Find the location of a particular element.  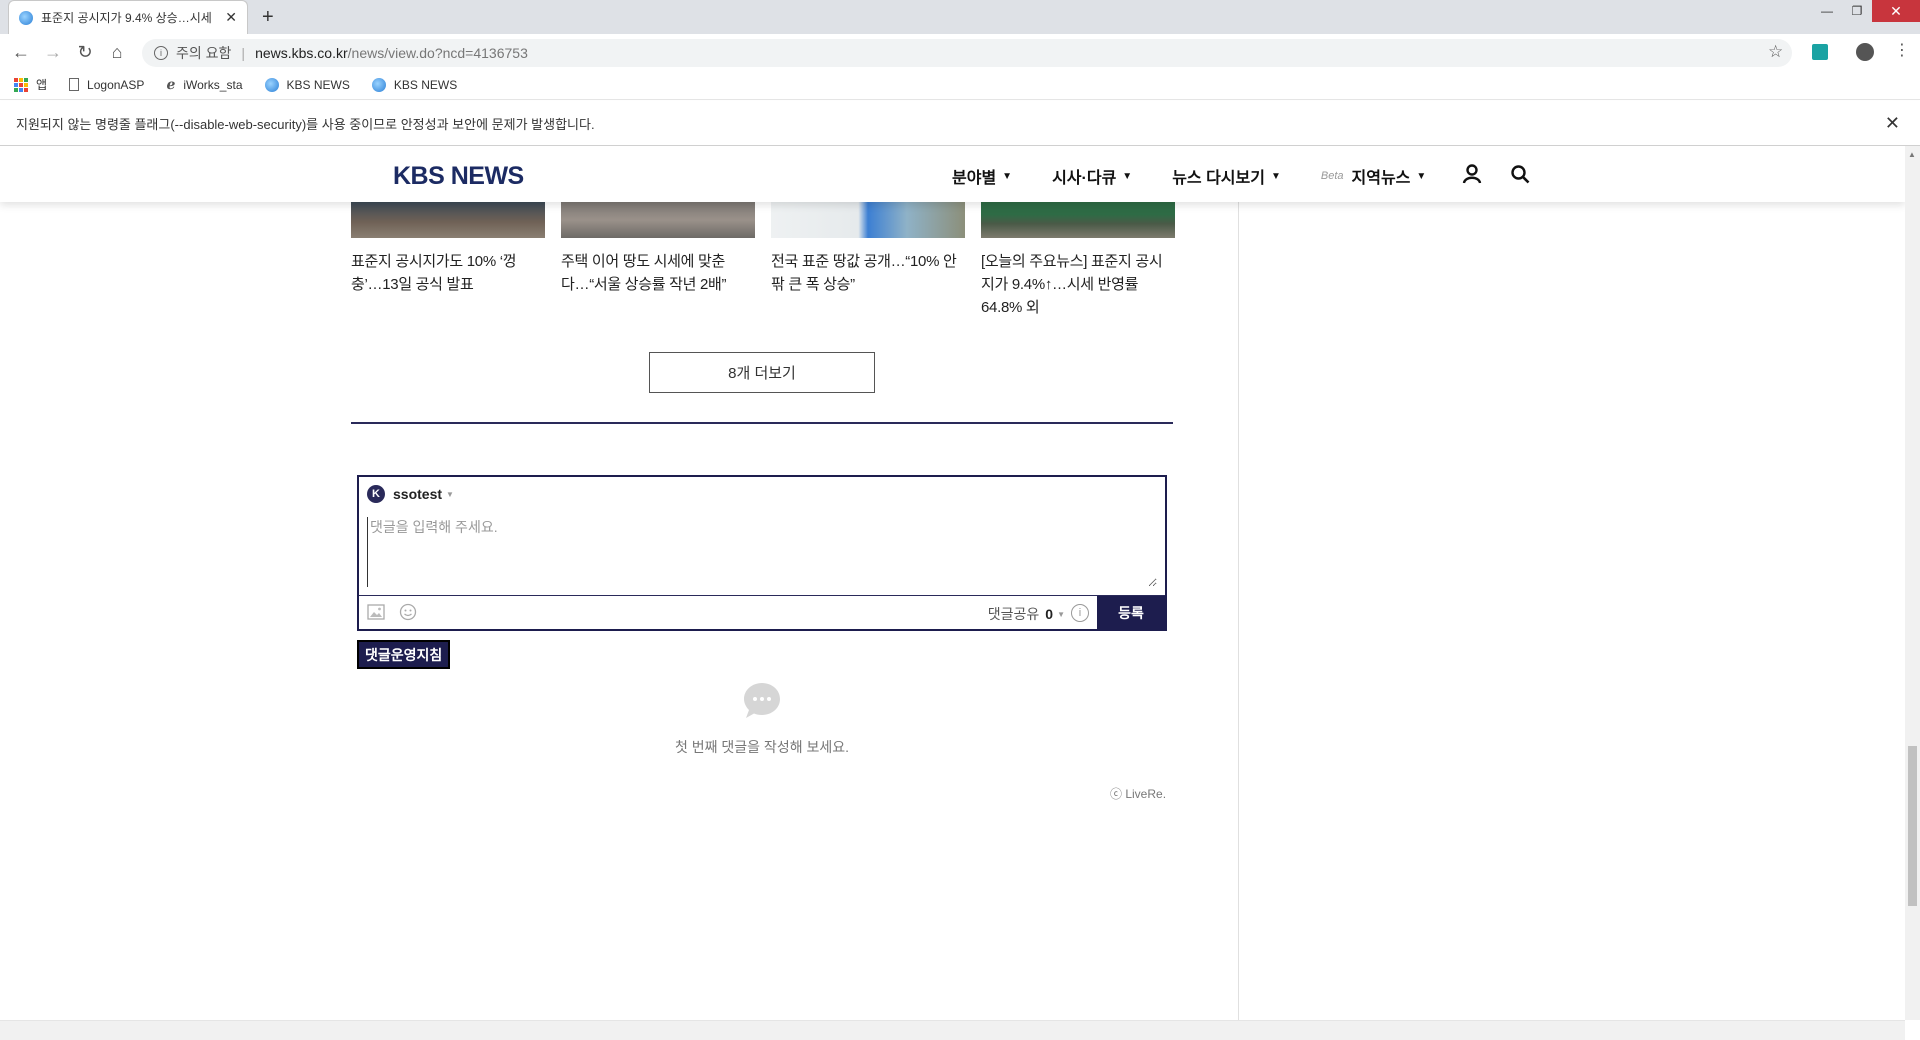

kbs-account-icon: K is located at coordinates (376, 494).